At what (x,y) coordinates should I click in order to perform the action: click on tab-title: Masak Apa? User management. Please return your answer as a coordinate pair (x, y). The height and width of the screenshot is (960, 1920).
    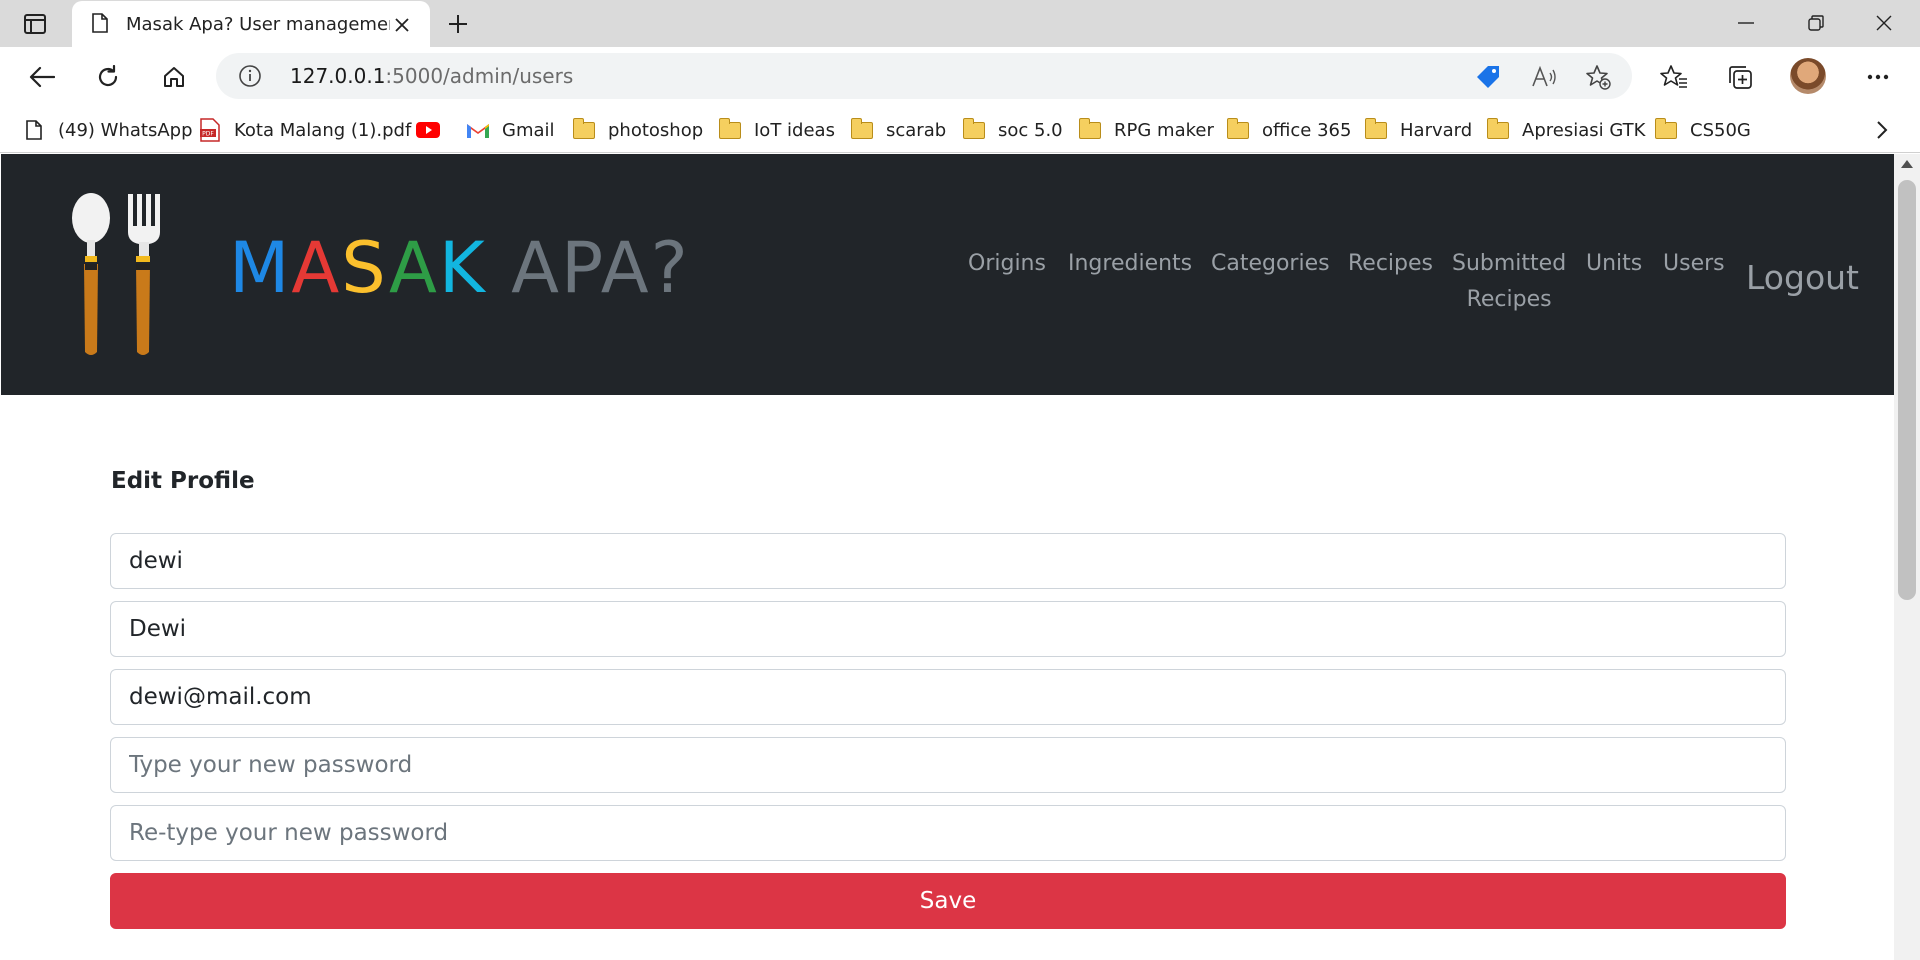
    Looking at the image, I should click on (258, 24).